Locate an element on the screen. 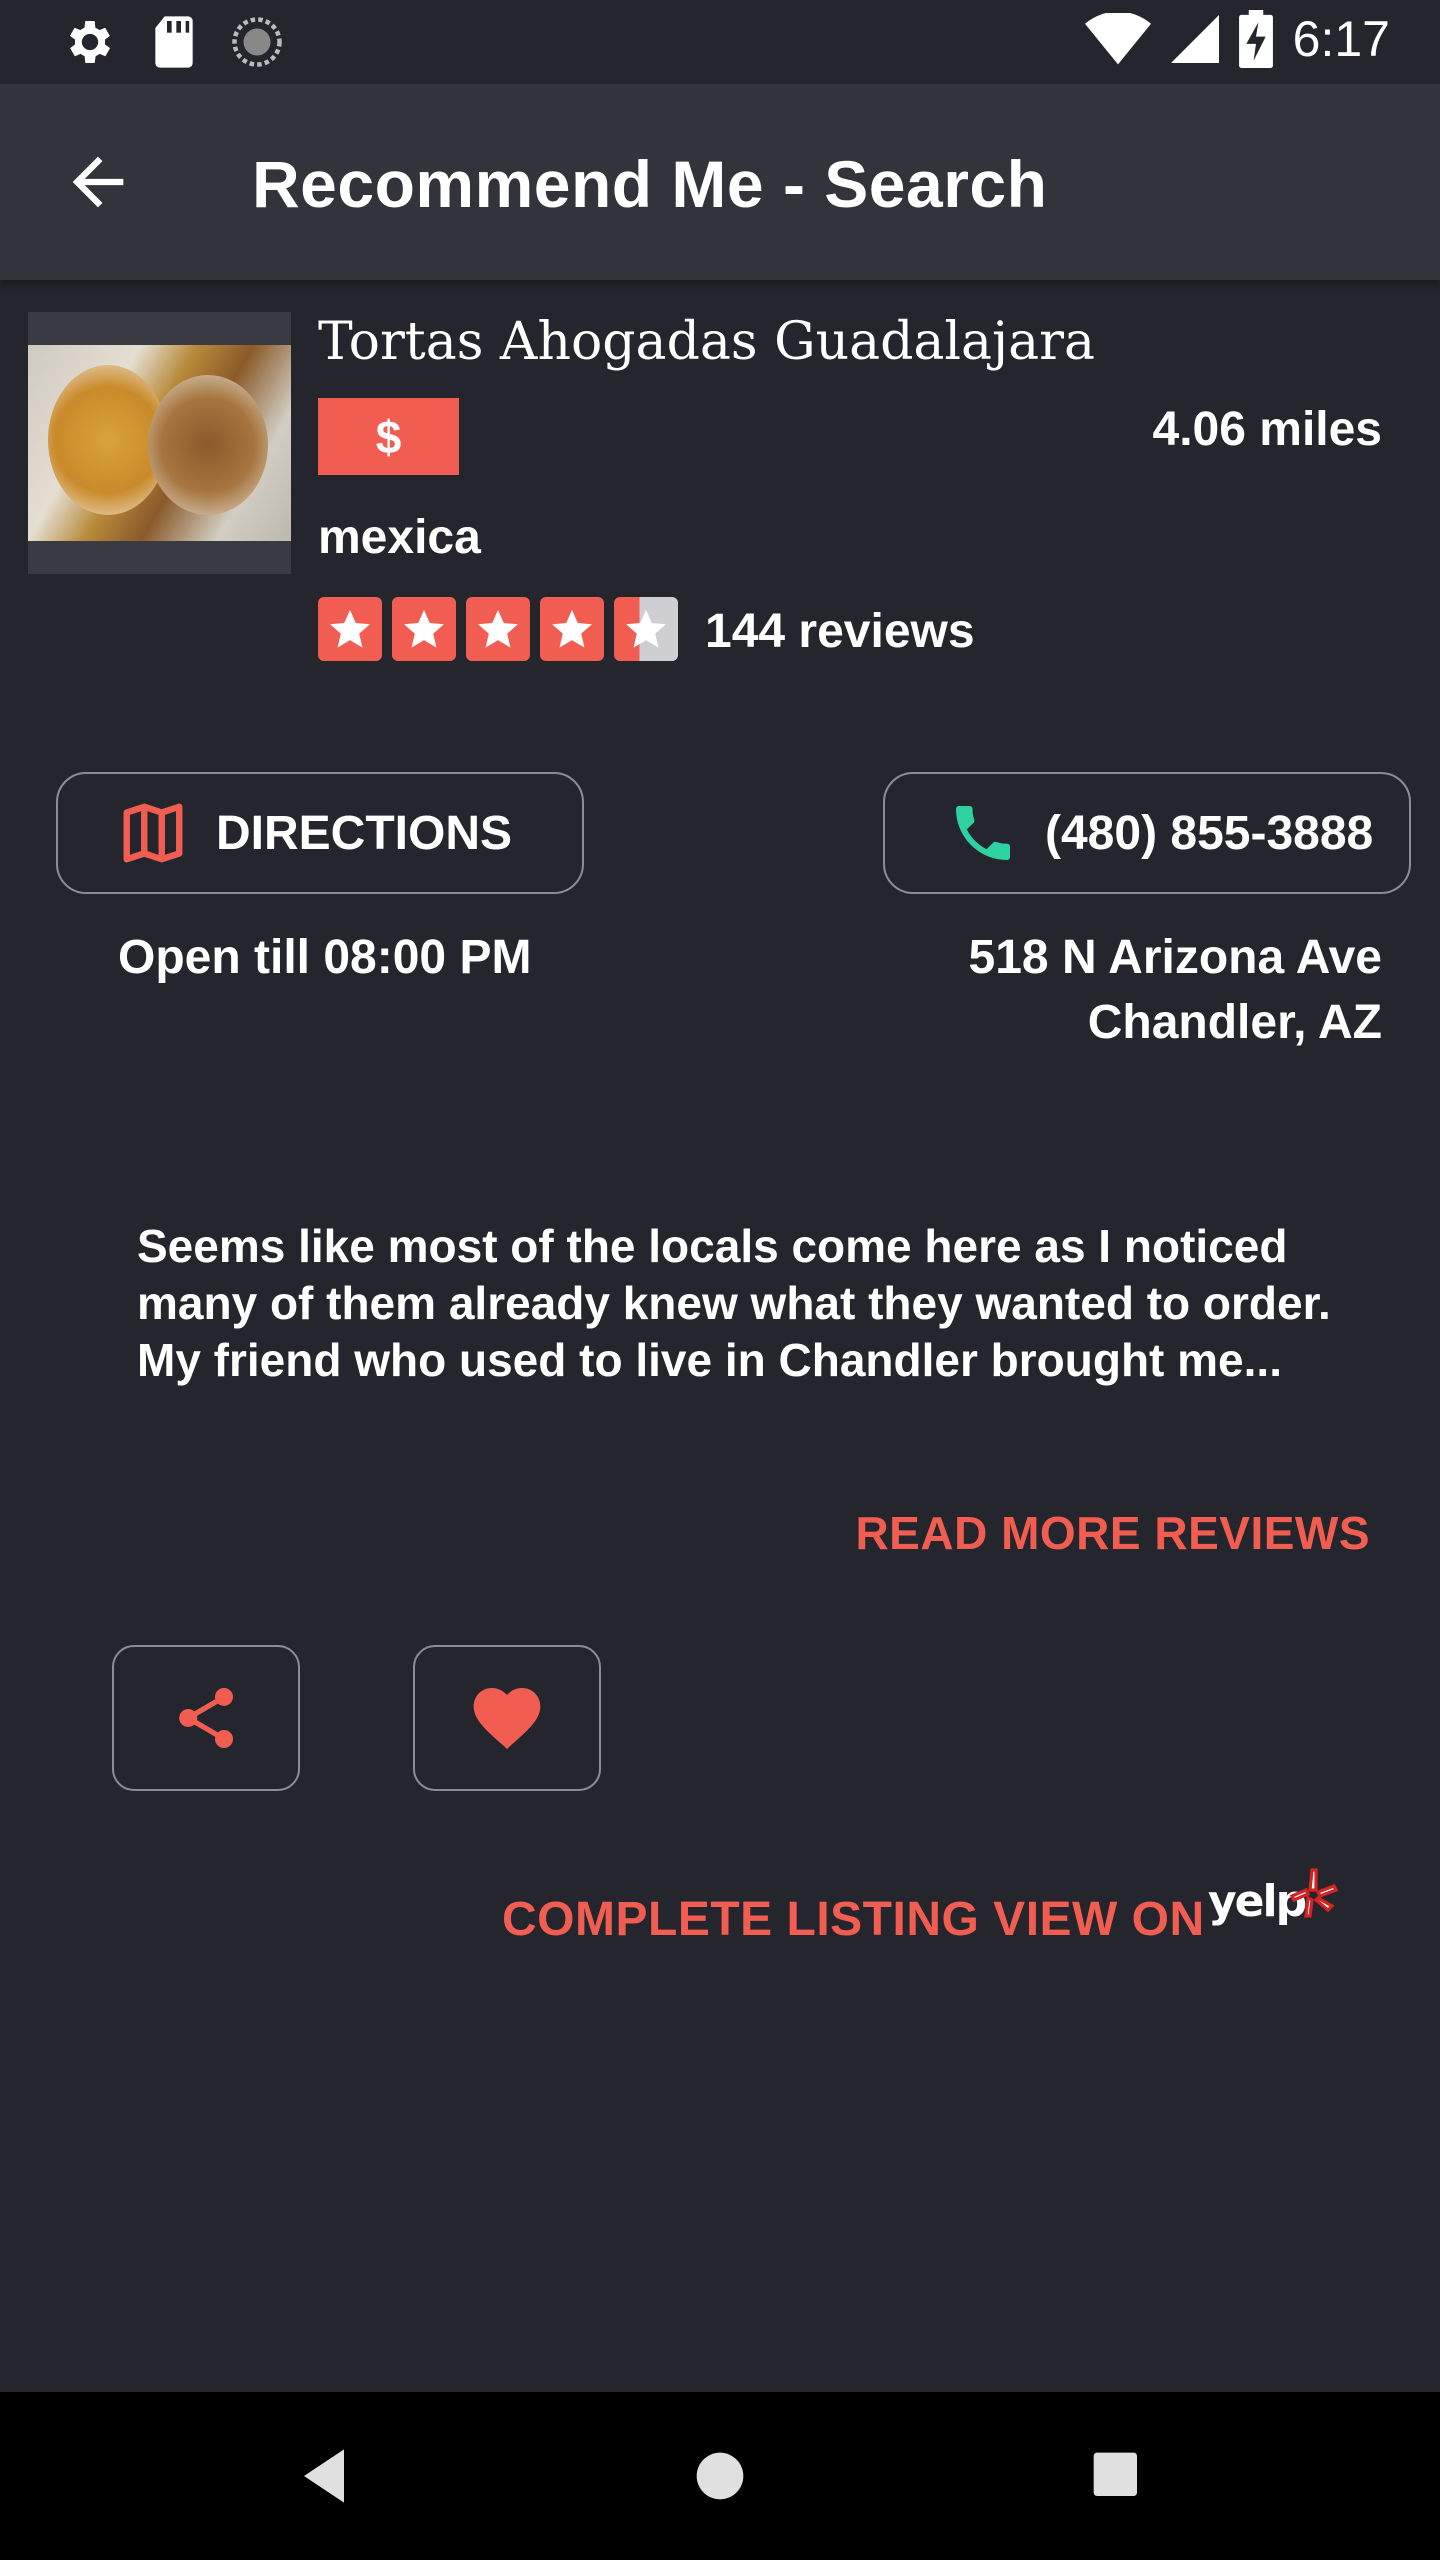 This screenshot has width=1440, height=2560. sync-icon is located at coordinates (257, 42).